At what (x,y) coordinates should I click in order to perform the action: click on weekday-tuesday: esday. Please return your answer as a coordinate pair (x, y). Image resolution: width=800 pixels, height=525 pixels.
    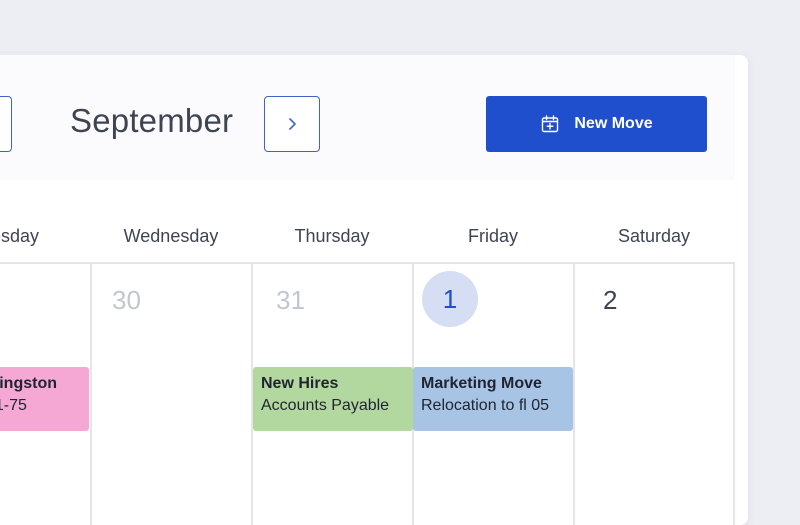
    Looking at the image, I should click on (20, 236).